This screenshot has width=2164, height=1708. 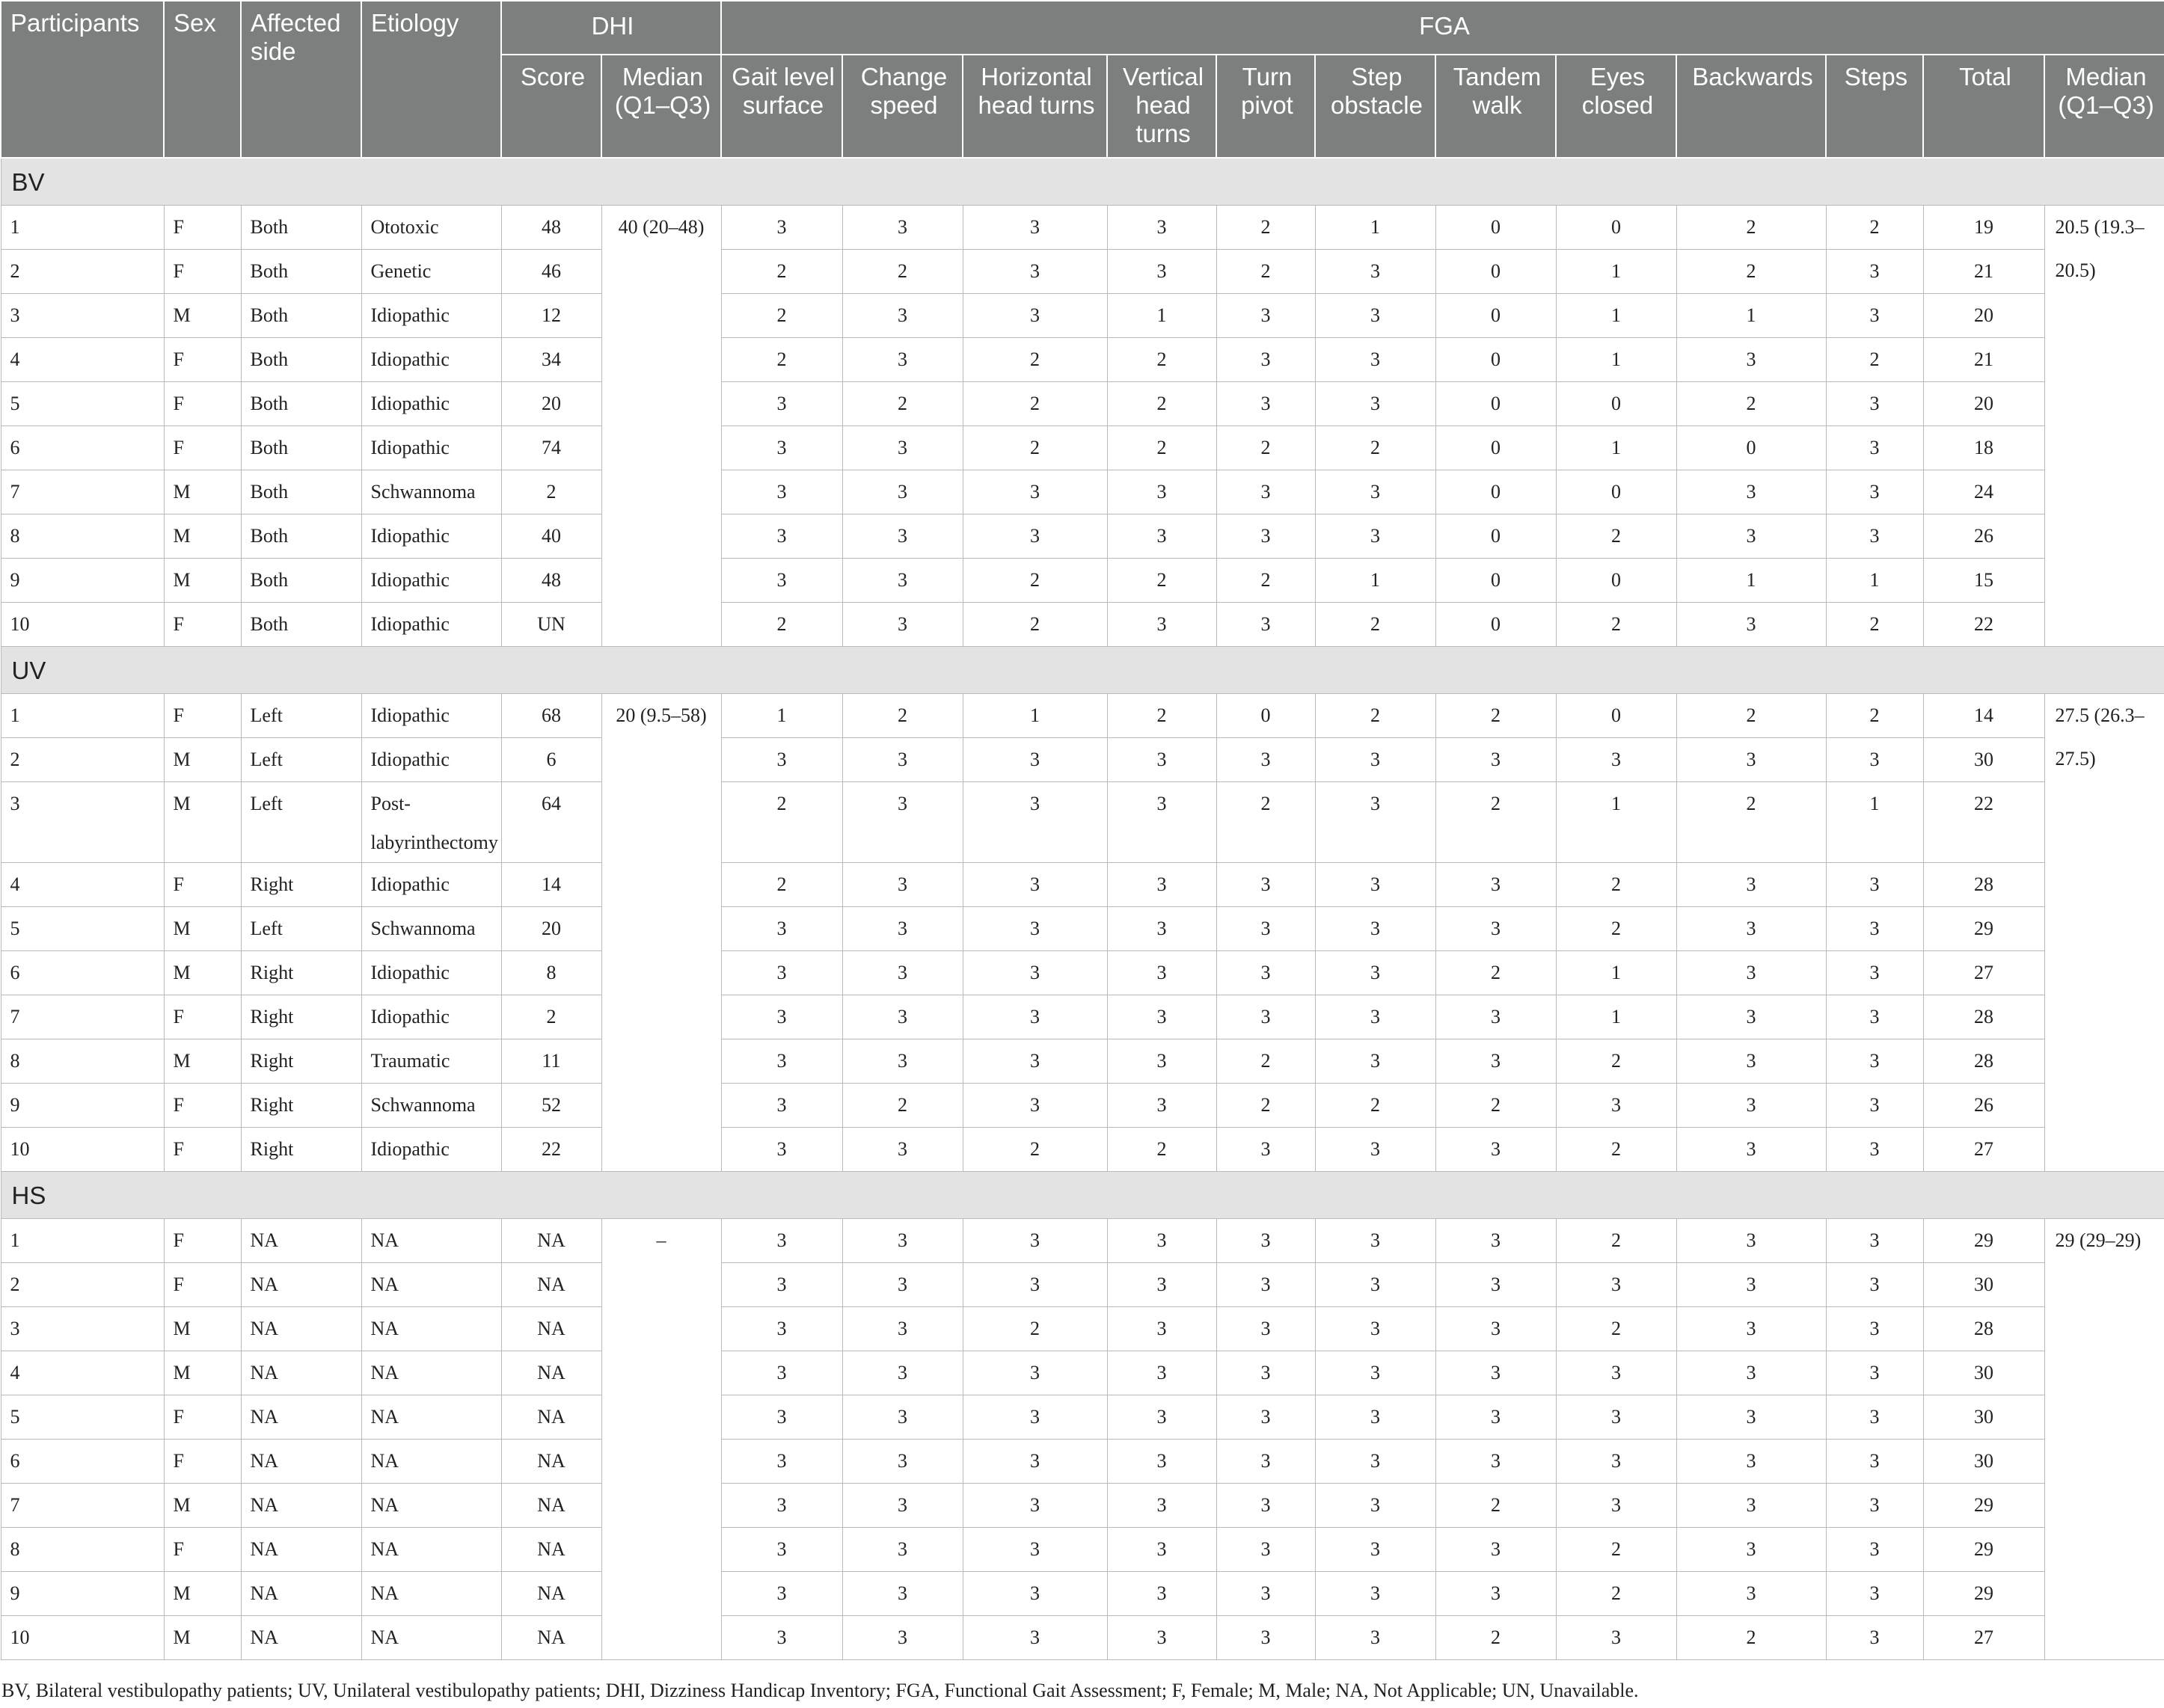 I want to click on cell-dhi-score: NA, so click(x=551, y=1549).